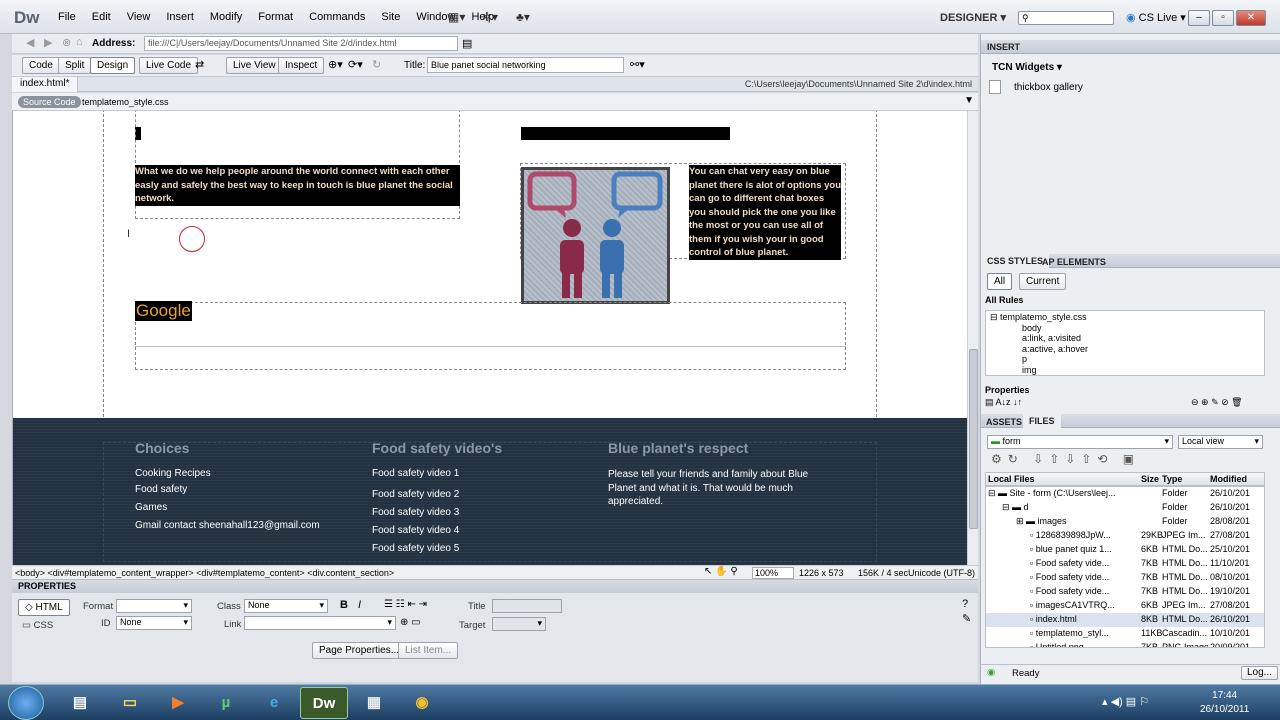 Image resolution: width=1280 pixels, height=720 pixels. What do you see at coordinates (415, 473) in the screenshot?
I see `footer-video-1: Food safety video 1` at bounding box center [415, 473].